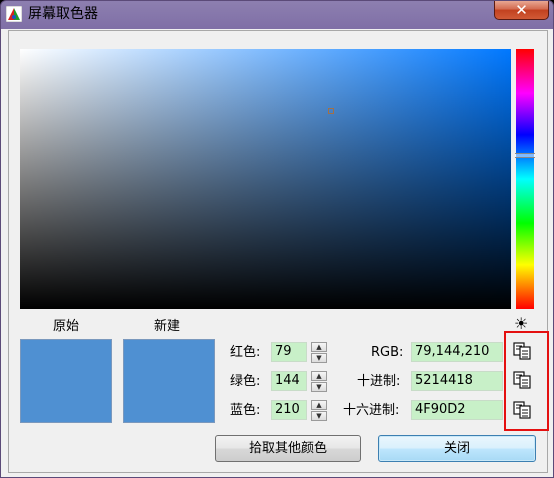 The height and width of the screenshot is (478, 554). What do you see at coordinates (288, 448) in the screenshot?
I see `pick-other-color-button: 拾取其他颜色` at bounding box center [288, 448].